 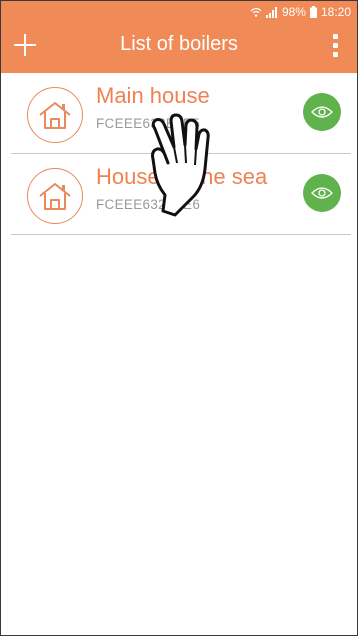 I want to click on signal-icon, so click(x=271, y=12).